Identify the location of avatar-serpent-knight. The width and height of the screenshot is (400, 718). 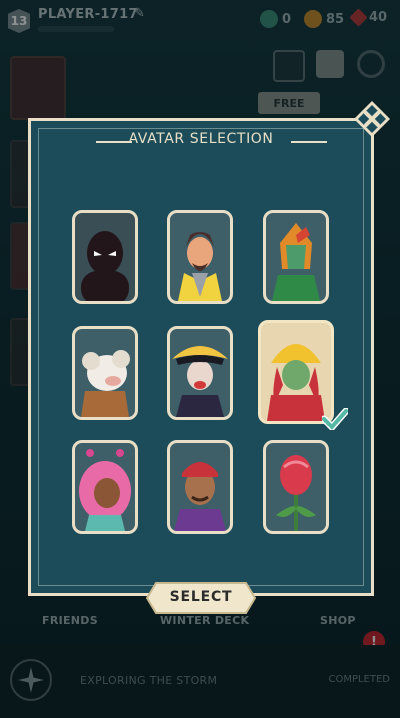
(296, 257).